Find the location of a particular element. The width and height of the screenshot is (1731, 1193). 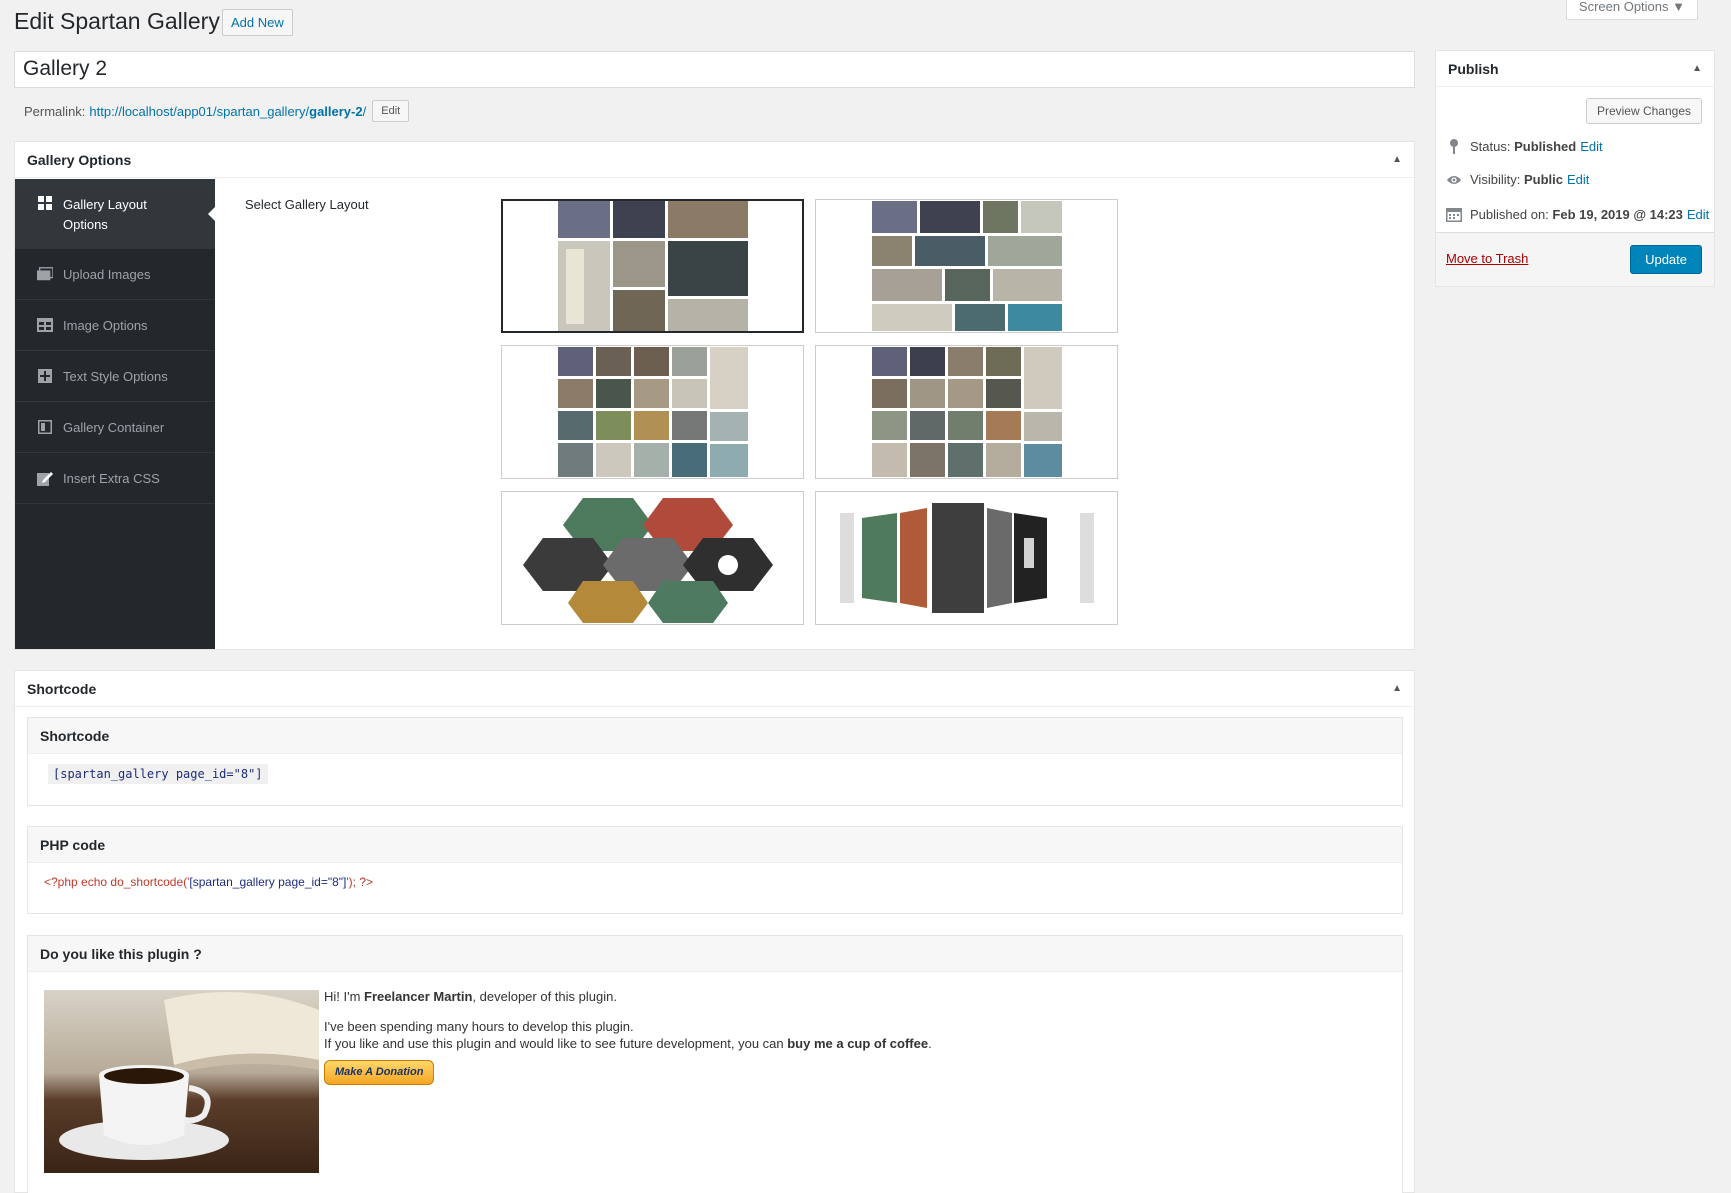

coffee-image is located at coordinates (181, 1081).